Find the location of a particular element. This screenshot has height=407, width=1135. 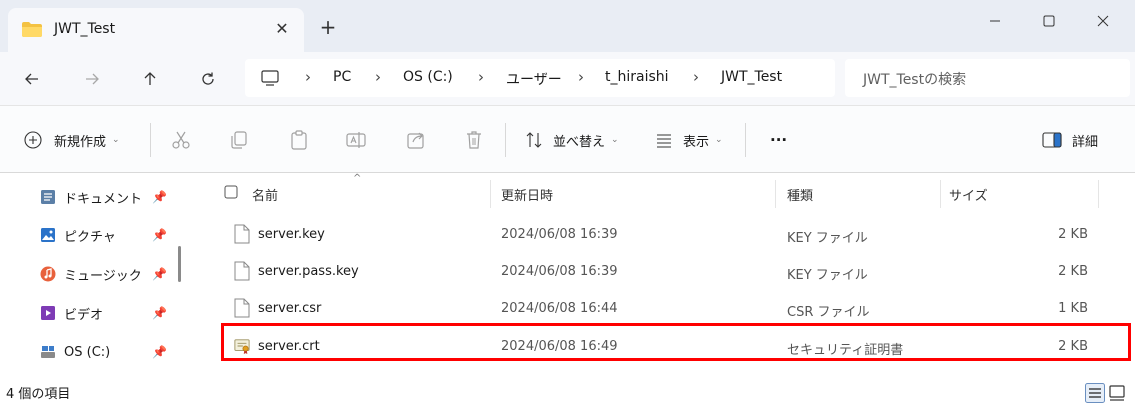

arrow-right-icon is located at coordinates (92, 79).